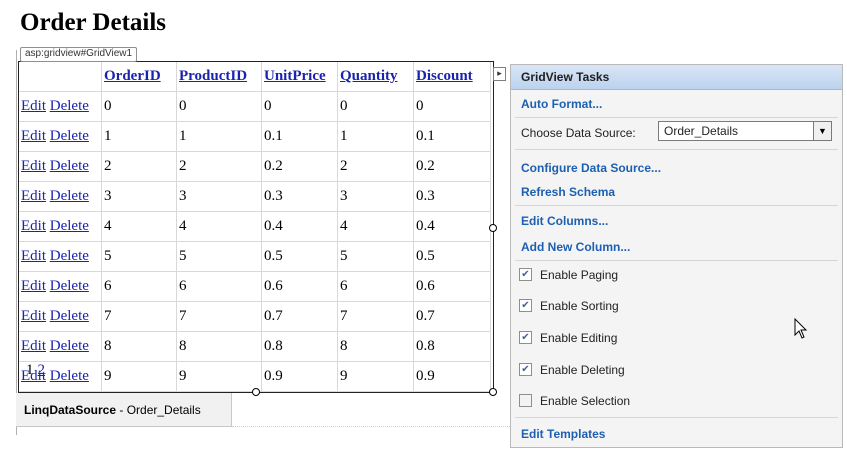 Image resolution: width=847 pixels, height=458 pixels. I want to click on resize-handle-right, so click(493, 228).